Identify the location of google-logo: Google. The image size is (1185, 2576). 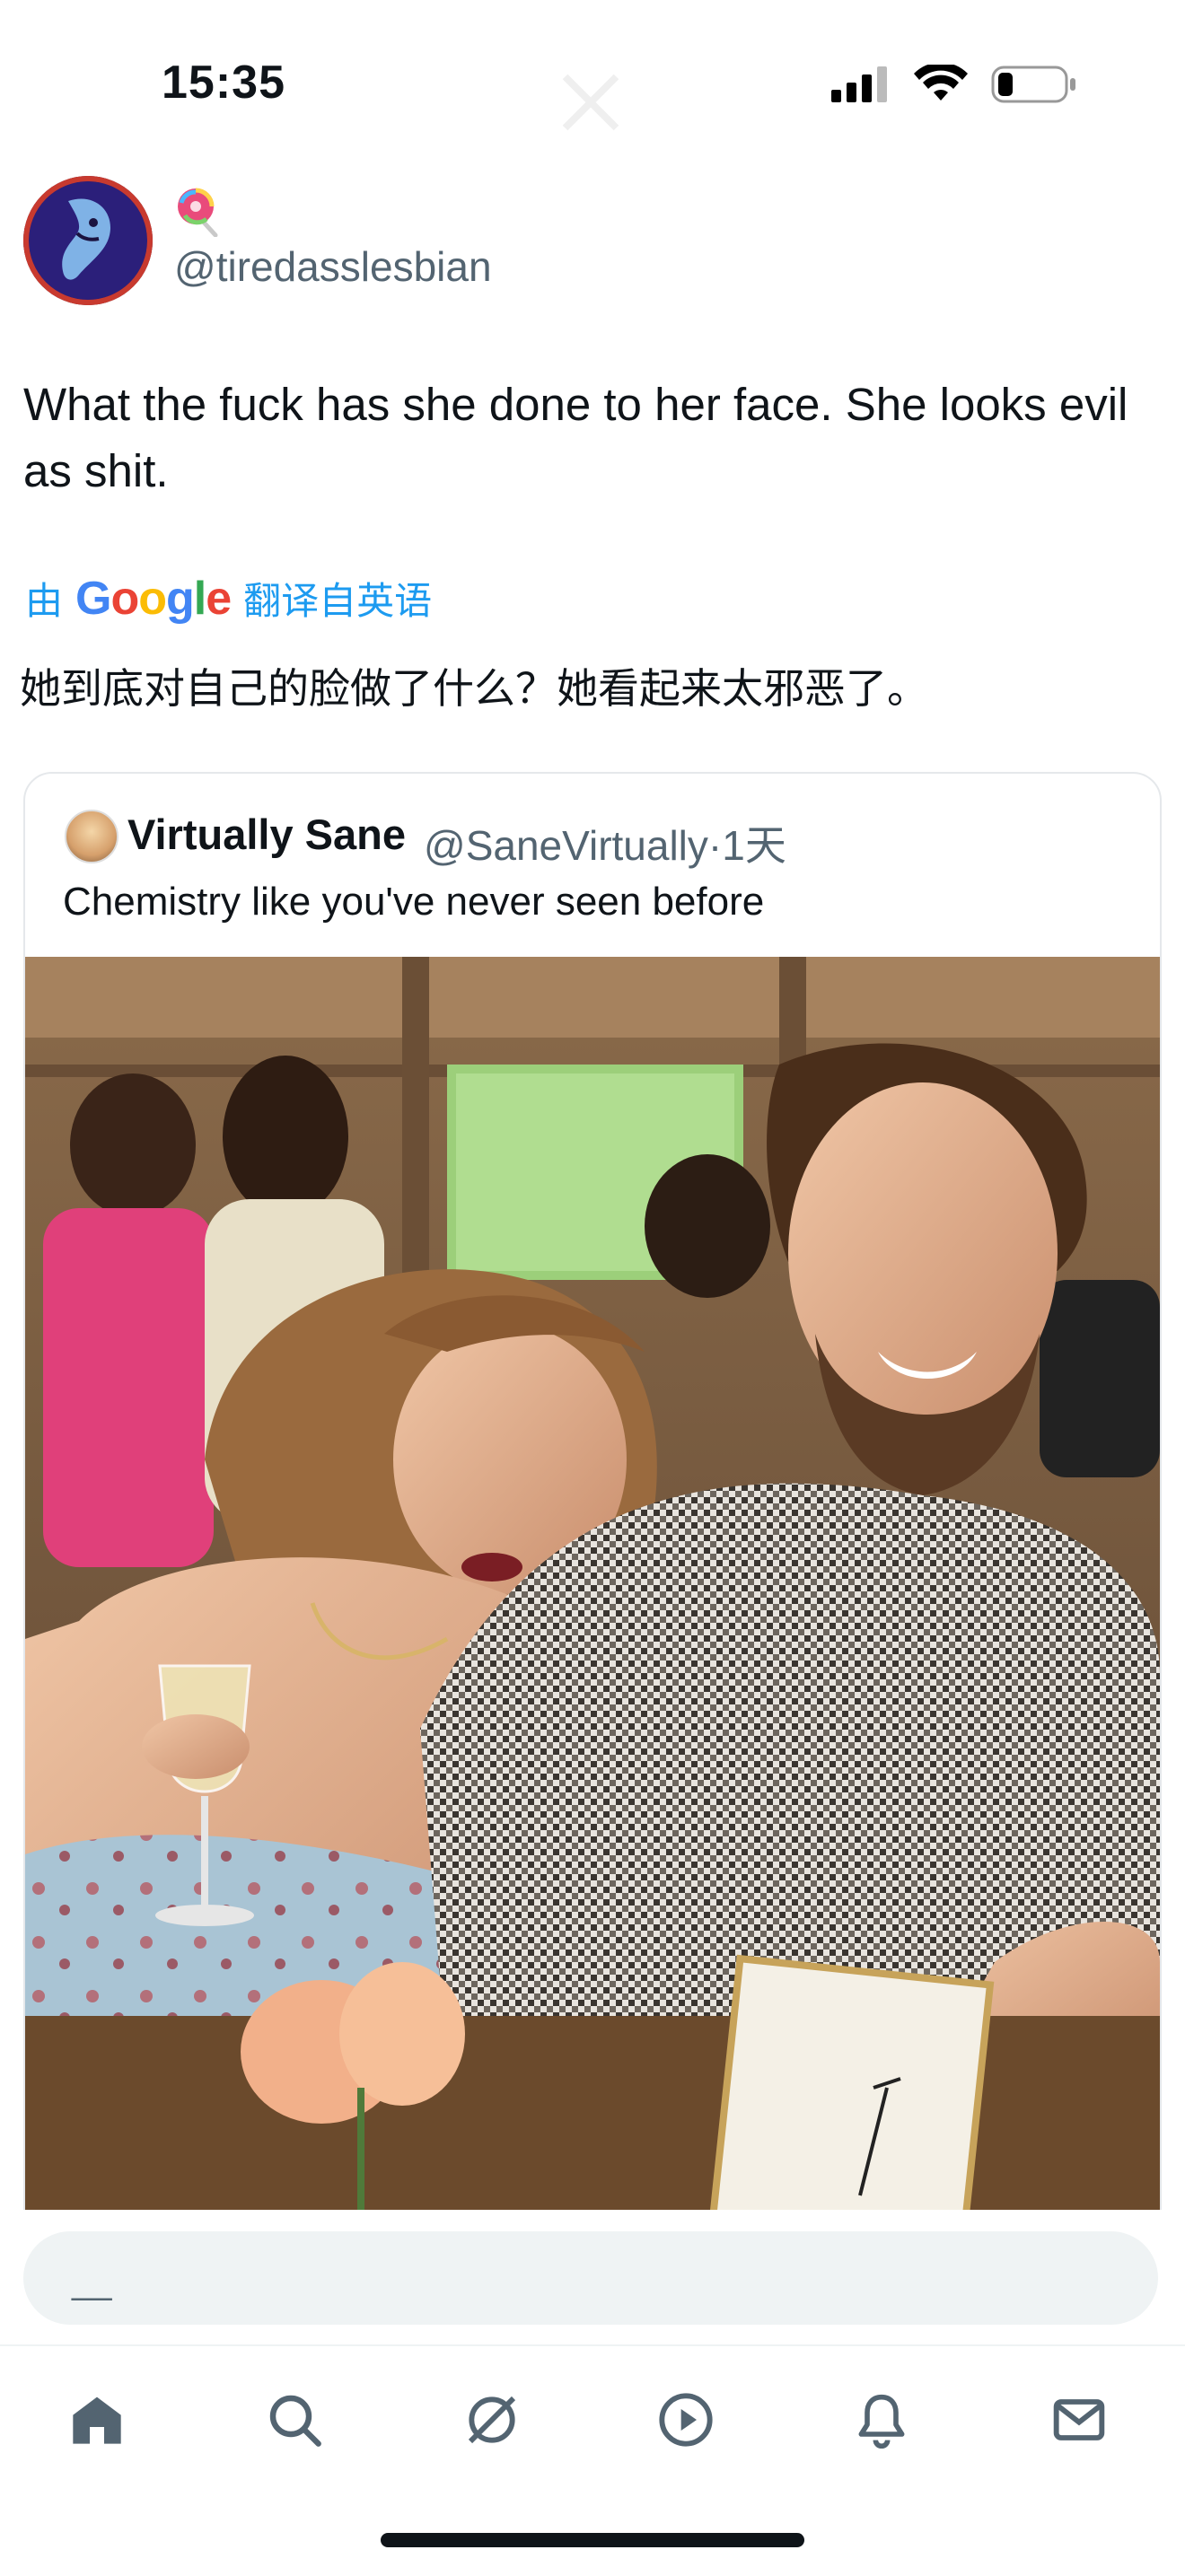
(153, 599).